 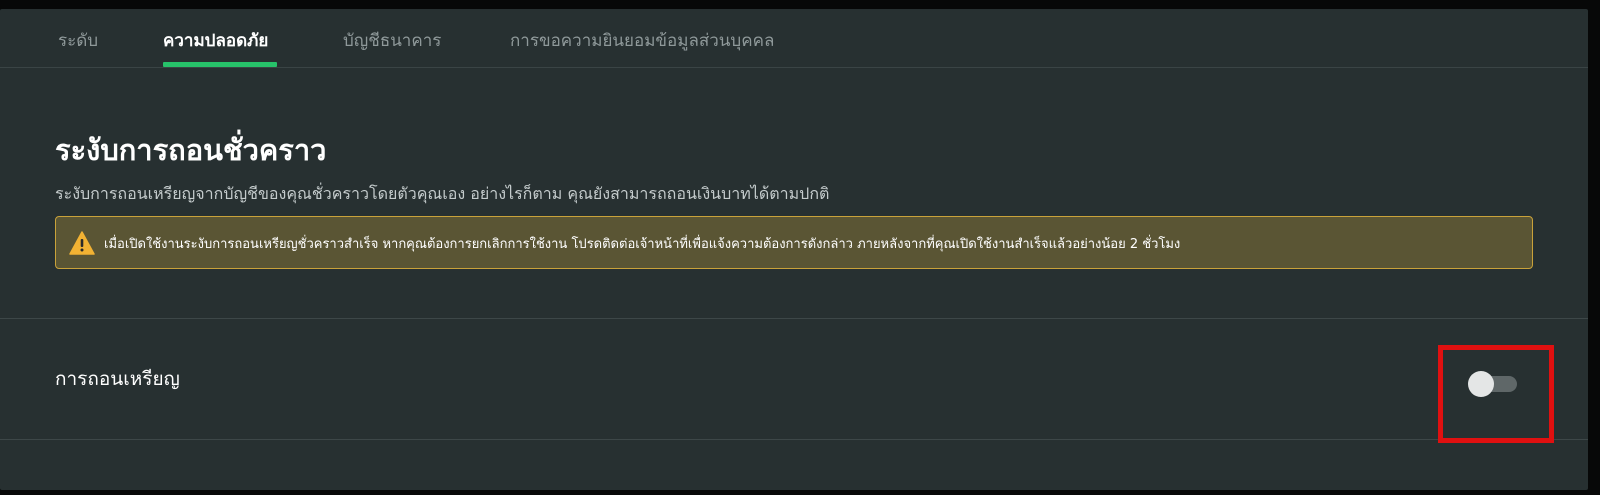 What do you see at coordinates (215, 40) in the screenshot?
I see `tab-security: ความปลอดภัย` at bounding box center [215, 40].